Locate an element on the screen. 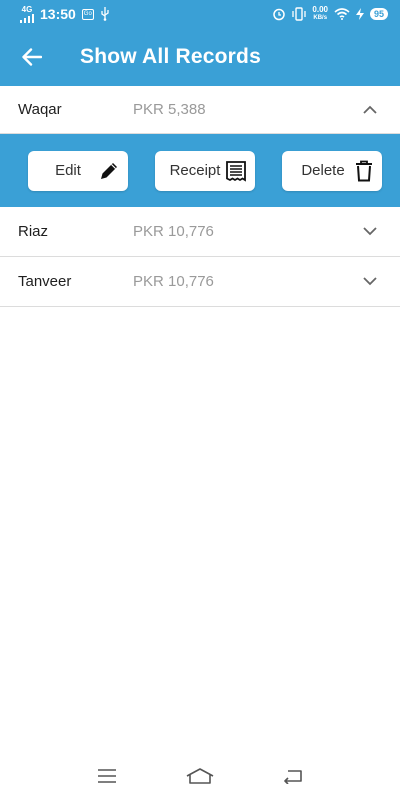  receipt-button: Receipt is located at coordinates (205, 170).